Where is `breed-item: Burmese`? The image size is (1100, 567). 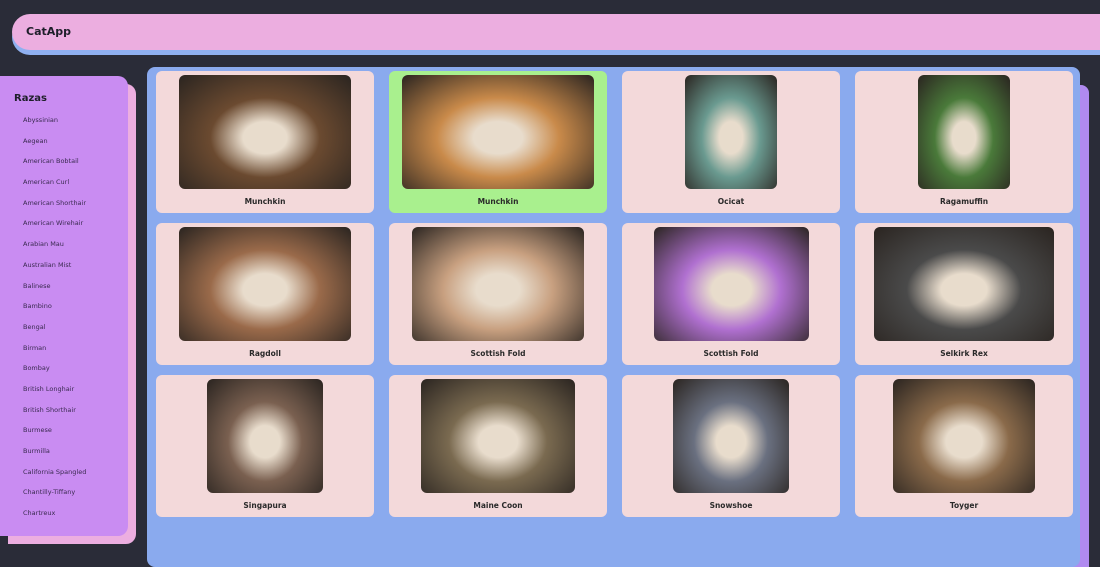
breed-item: Burmese is located at coordinates (64, 430).